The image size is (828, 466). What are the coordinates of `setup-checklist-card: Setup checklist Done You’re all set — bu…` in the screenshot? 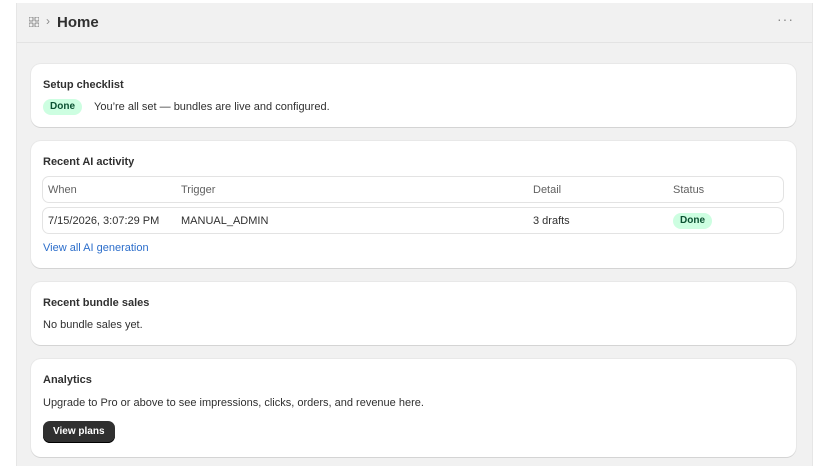 It's located at (413, 95).